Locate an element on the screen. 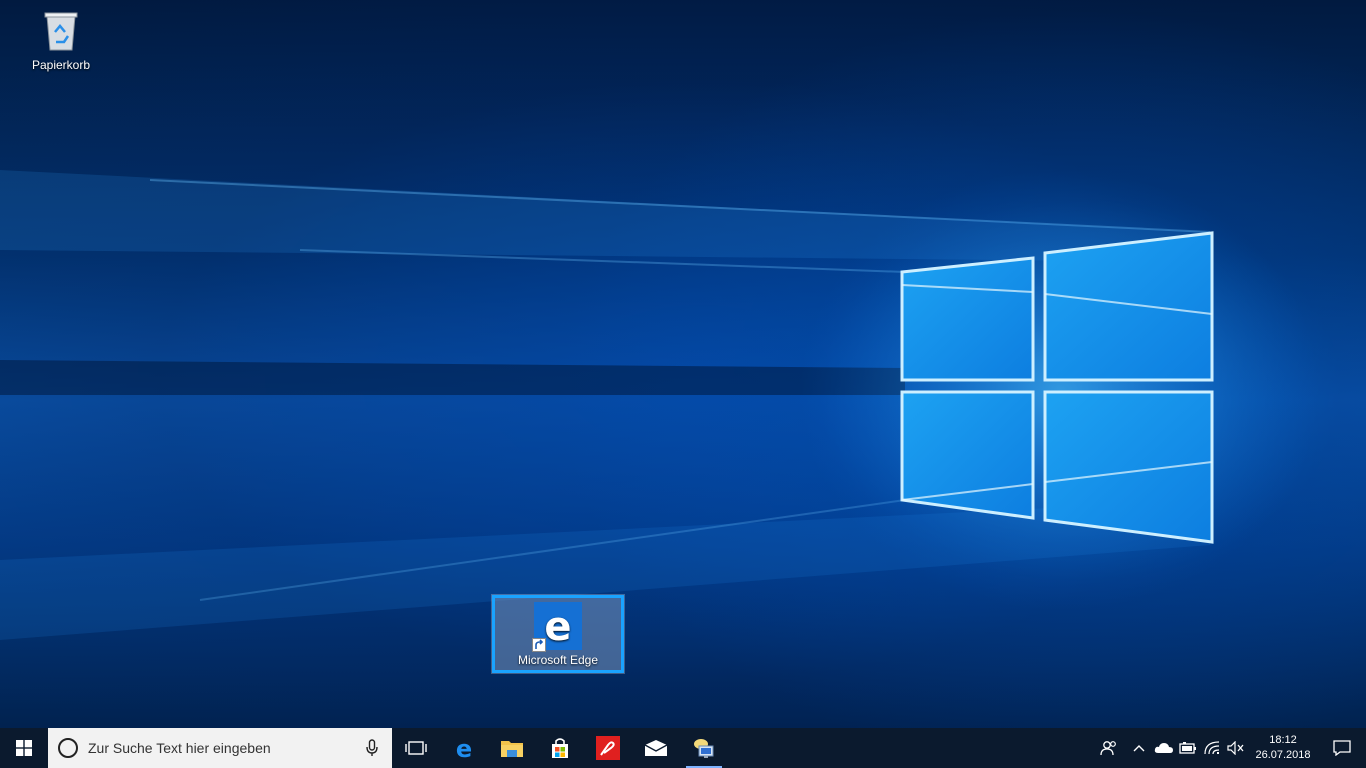 This screenshot has height=768, width=1366. taskbar-pdf-app-button is located at coordinates (608, 748).